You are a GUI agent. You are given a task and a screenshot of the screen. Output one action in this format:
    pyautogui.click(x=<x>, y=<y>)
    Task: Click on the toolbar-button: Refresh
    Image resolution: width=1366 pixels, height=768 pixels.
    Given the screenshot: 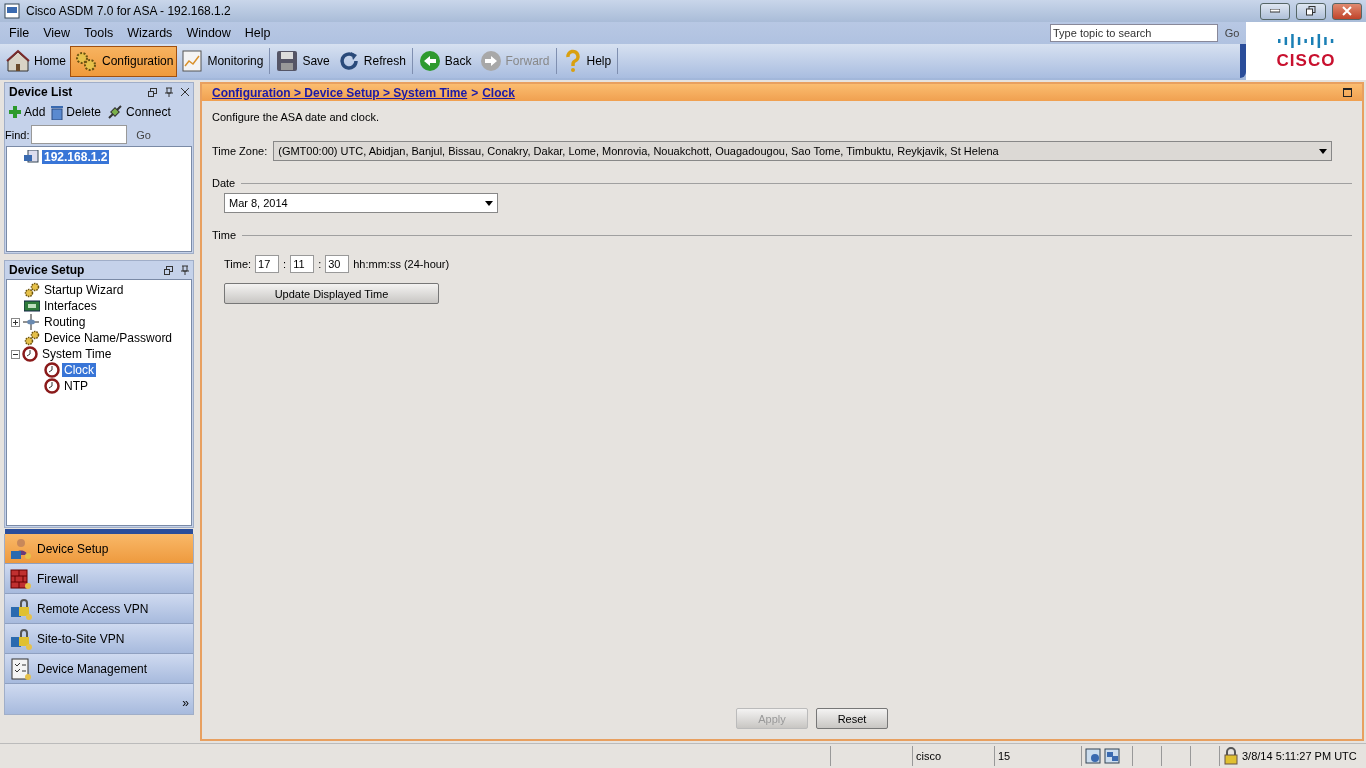 What is the action you would take?
    pyautogui.click(x=371, y=61)
    